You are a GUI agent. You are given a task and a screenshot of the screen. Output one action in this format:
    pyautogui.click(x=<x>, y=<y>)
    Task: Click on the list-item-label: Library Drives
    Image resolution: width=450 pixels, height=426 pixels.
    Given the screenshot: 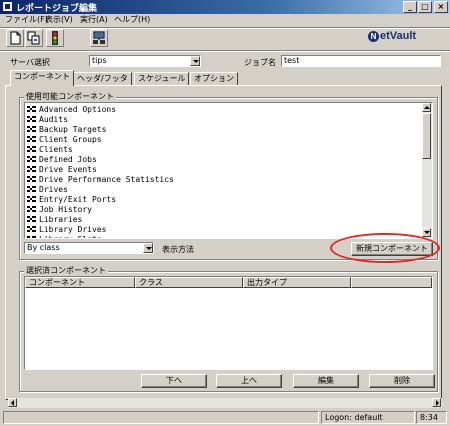 What is the action you would take?
    pyautogui.click(x=73, y=229)
    